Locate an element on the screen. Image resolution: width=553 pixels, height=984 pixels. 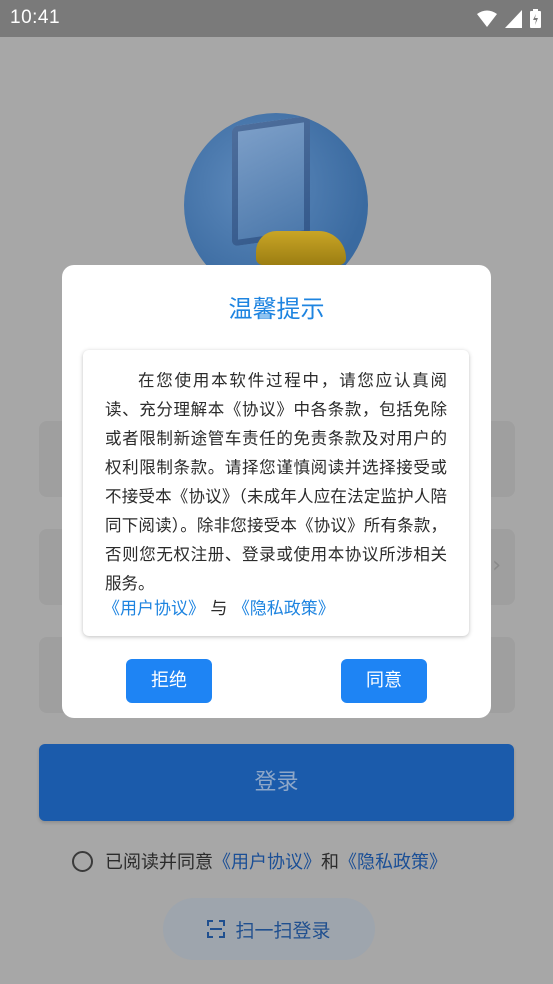
accept-button: 同意 is located at coordinates (384, 681).